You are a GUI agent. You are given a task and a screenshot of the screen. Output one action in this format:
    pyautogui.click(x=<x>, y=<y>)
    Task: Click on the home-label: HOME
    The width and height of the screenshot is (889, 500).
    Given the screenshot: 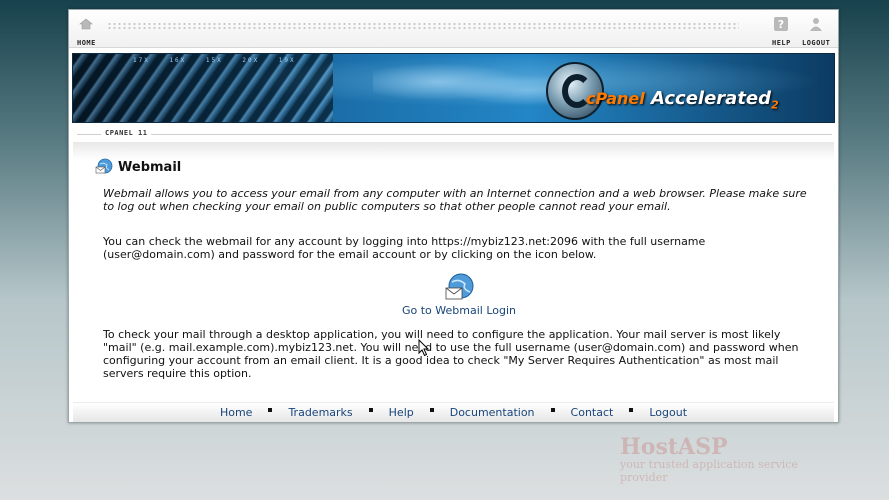 What is the action you would take?
    pyautogui.click(x=86, y=43)
    